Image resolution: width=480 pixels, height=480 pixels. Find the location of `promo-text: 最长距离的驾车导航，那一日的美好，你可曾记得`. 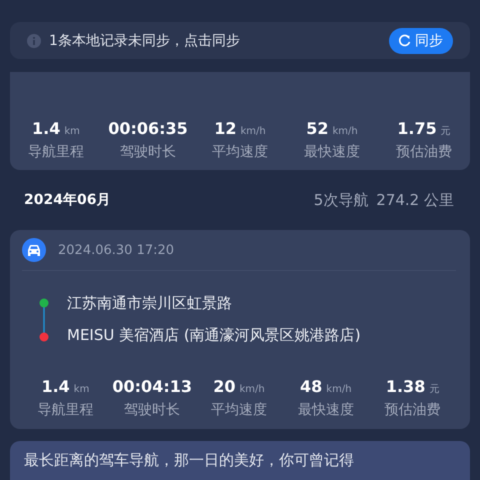

promo-text: 最长距离的驾车导航，那一日的美好，你可曾记得 is located at coordinates (189, 460).